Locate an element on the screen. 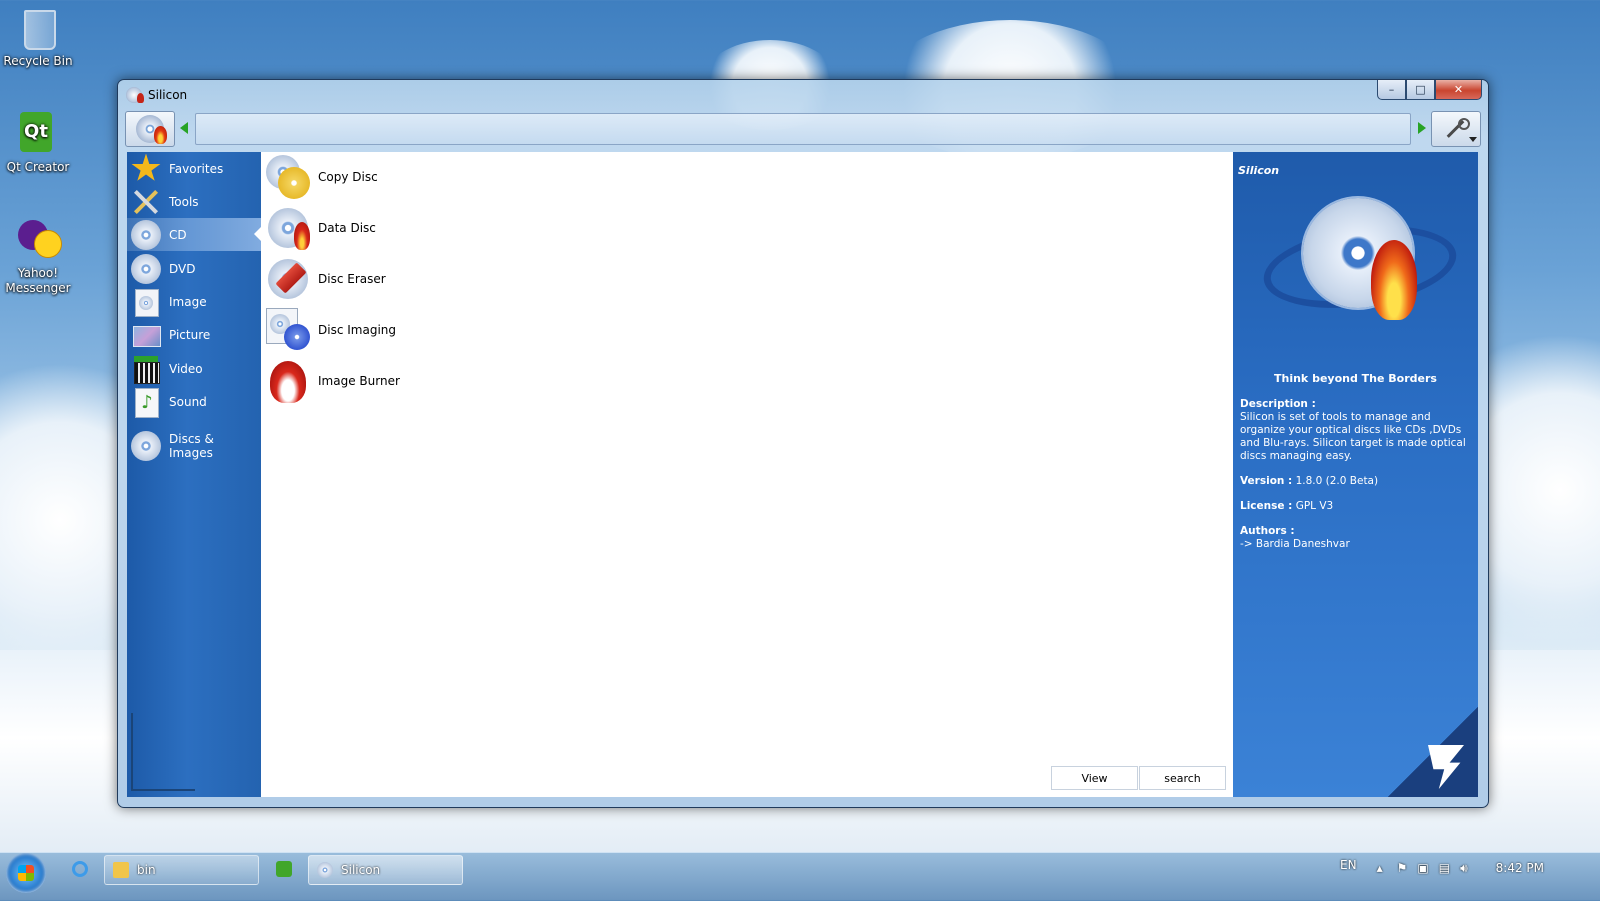 The image size is (1600, 901). authors-label: Authors : is located at coordinates (1267, 531).